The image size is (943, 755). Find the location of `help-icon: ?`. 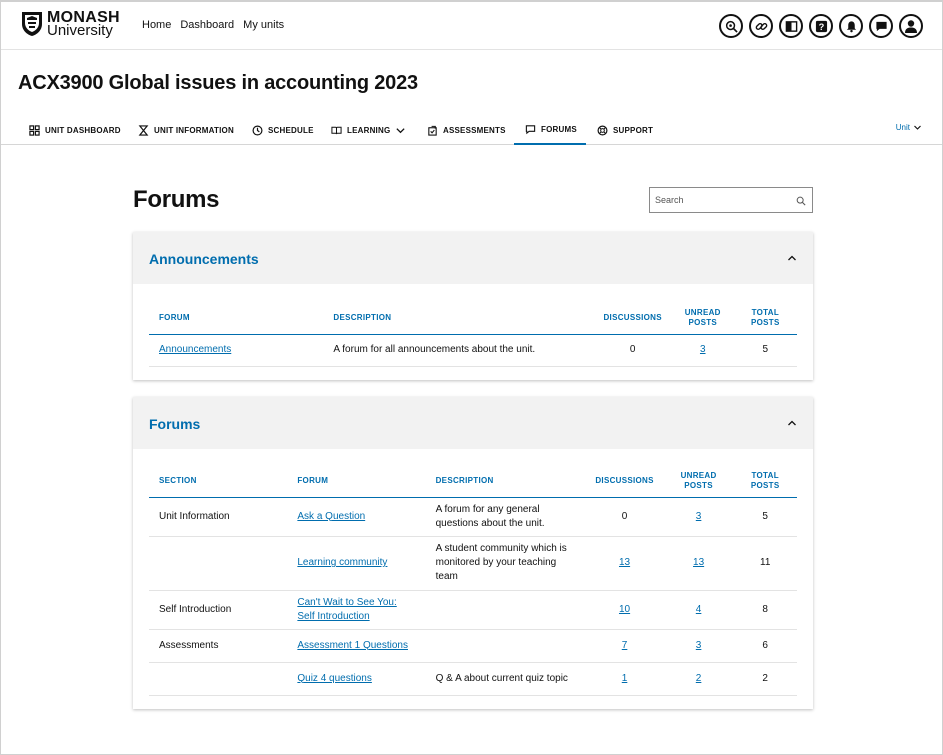

help-icon: ? is located at coordinates (821, 26).